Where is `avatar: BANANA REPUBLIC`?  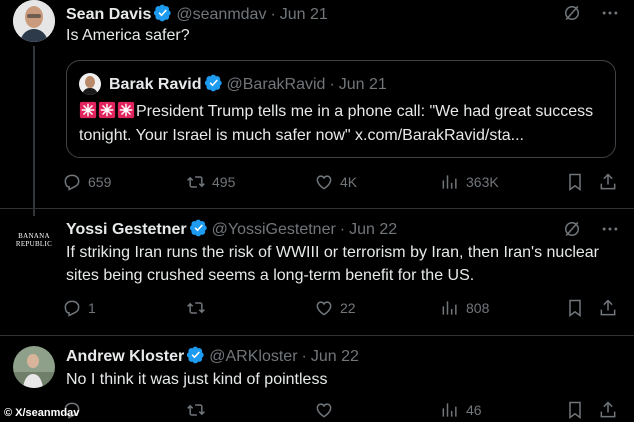 avatar: BANANA REPUBLIC is located at coordinates (34, 240).